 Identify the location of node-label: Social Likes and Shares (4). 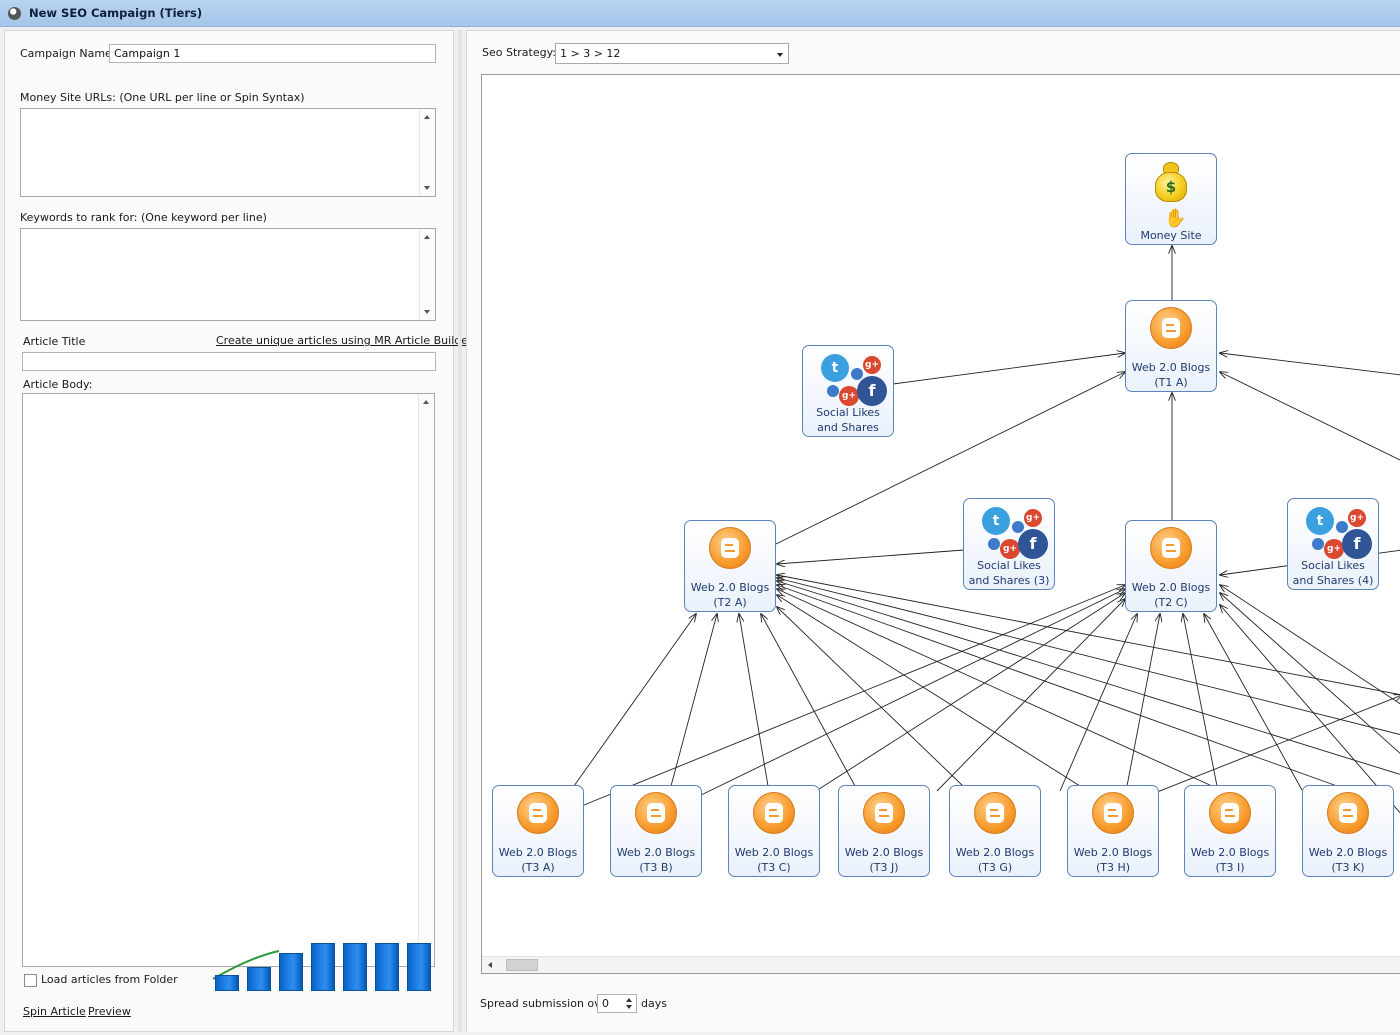
(1333, 573).